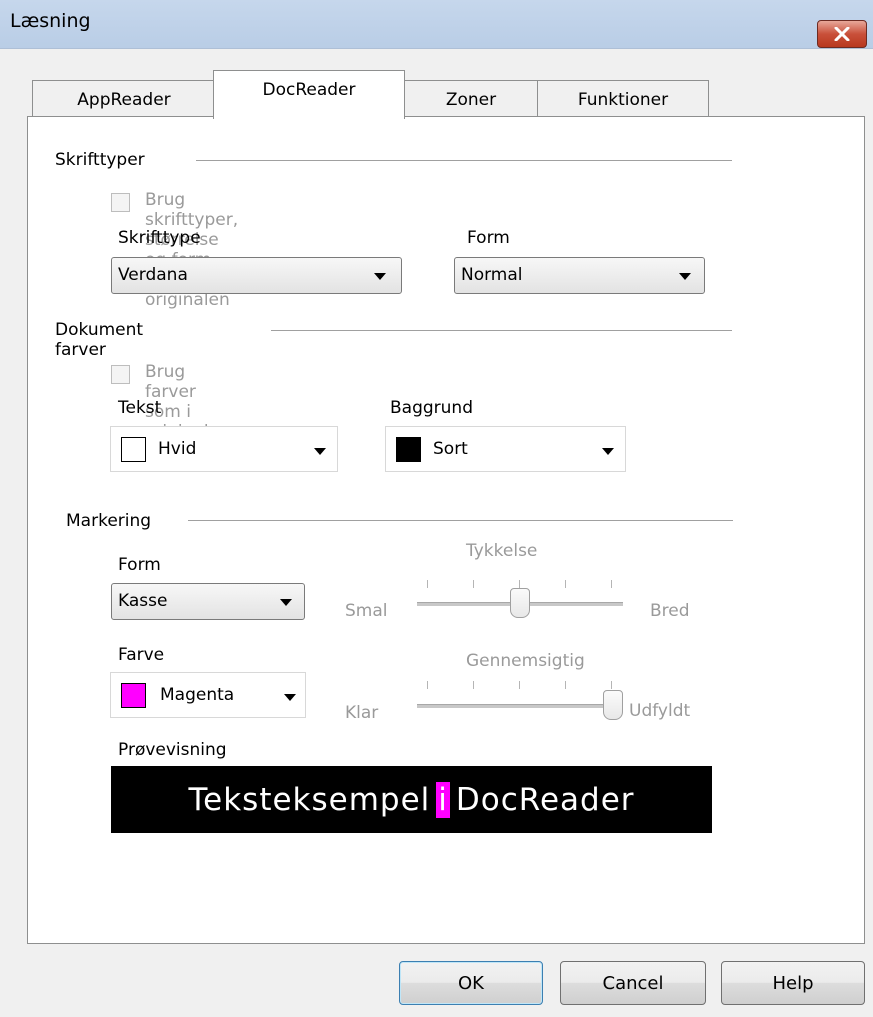 The image size is (873, 1017). Describe the element at coordinates (436, 24) in the screenshot. I see `title-bar: Læsning` at that location.